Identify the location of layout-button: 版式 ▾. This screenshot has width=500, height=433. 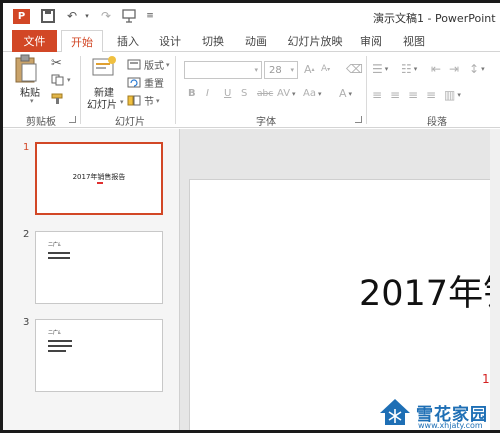
(148, 64).